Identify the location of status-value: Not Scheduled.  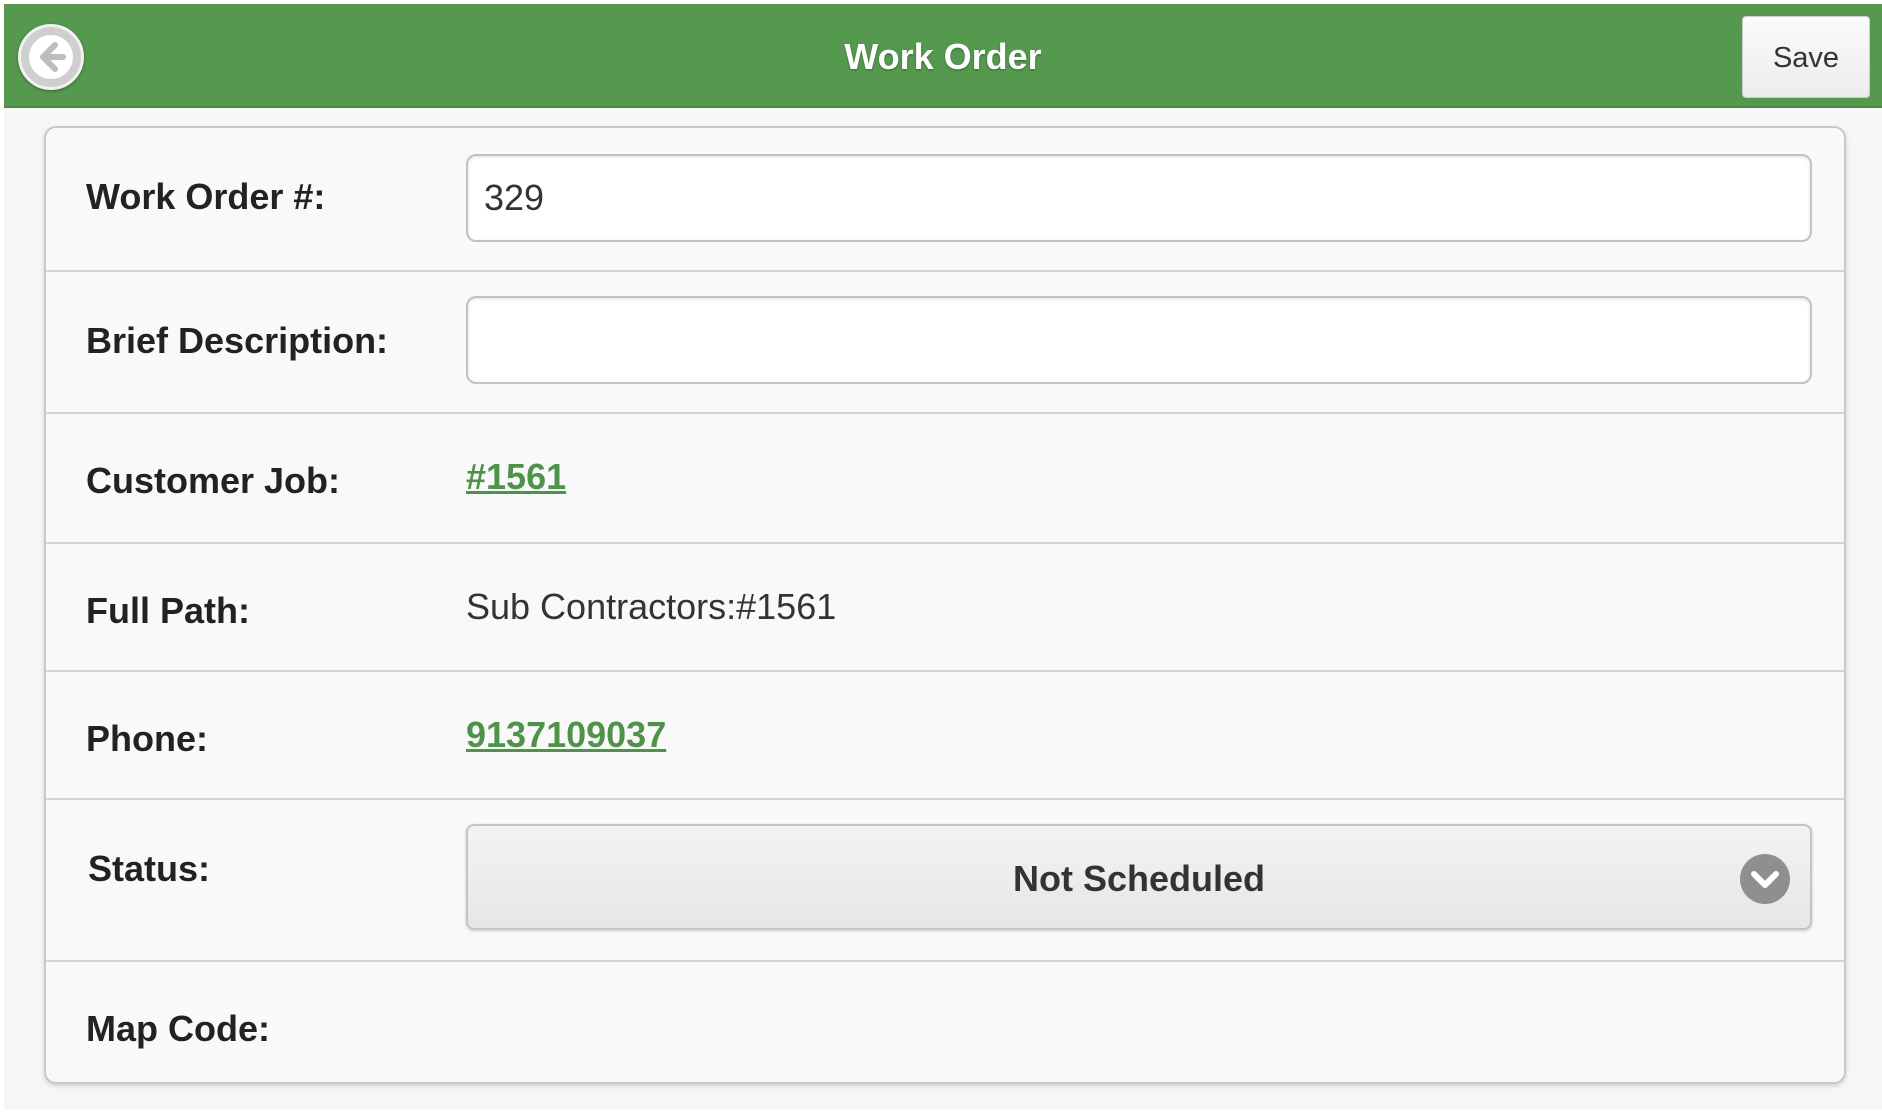
(1139, 878).